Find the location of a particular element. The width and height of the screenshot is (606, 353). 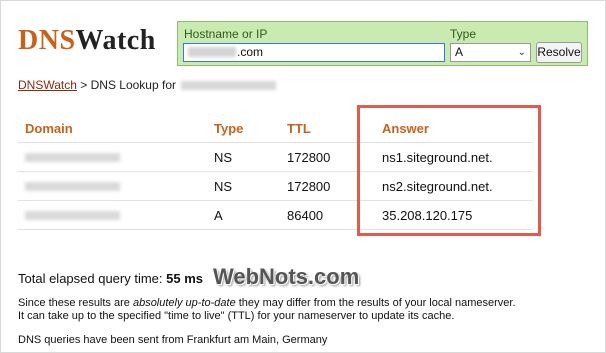

row-type: A is located at coordinates (218, 215).